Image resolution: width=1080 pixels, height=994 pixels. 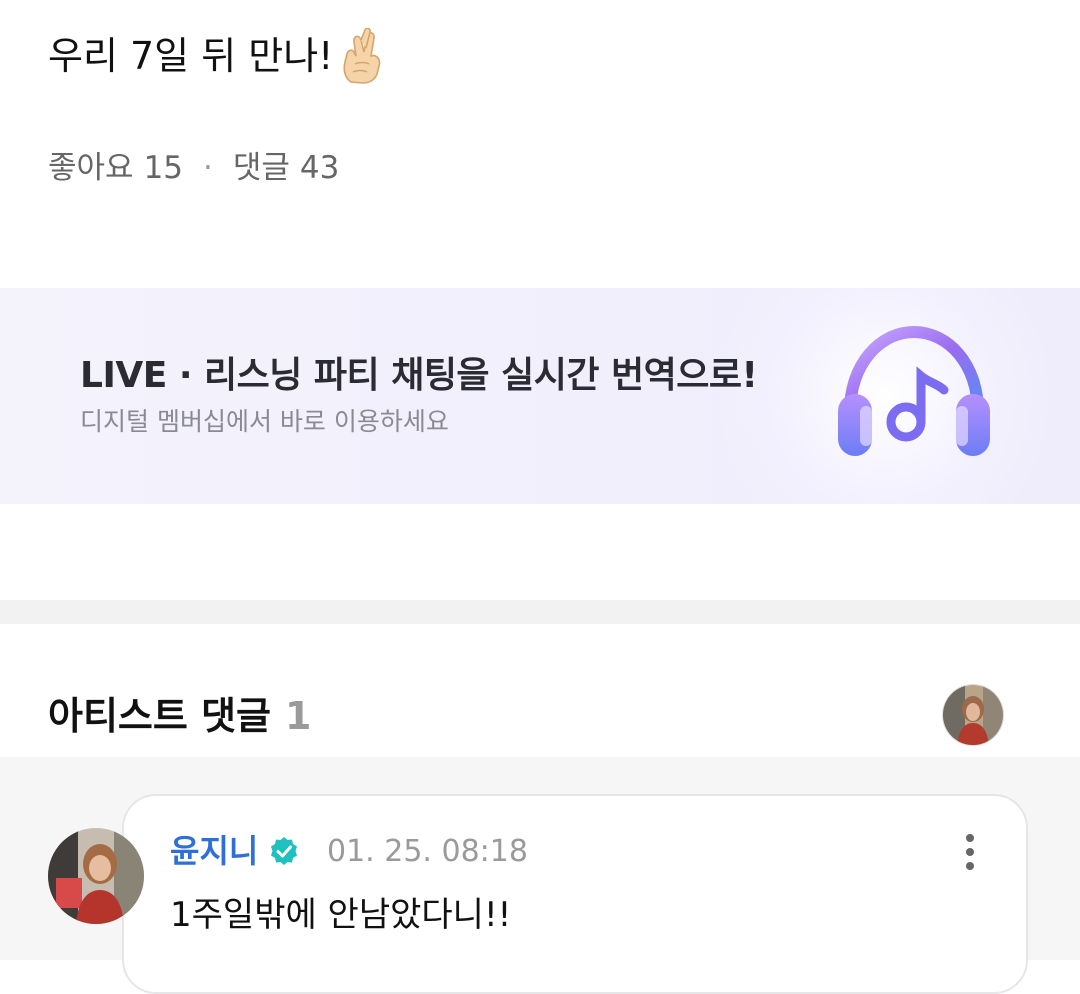 I want to click on post-text: 우리 7일 뒤 만나!, so click(x=217, y=56).